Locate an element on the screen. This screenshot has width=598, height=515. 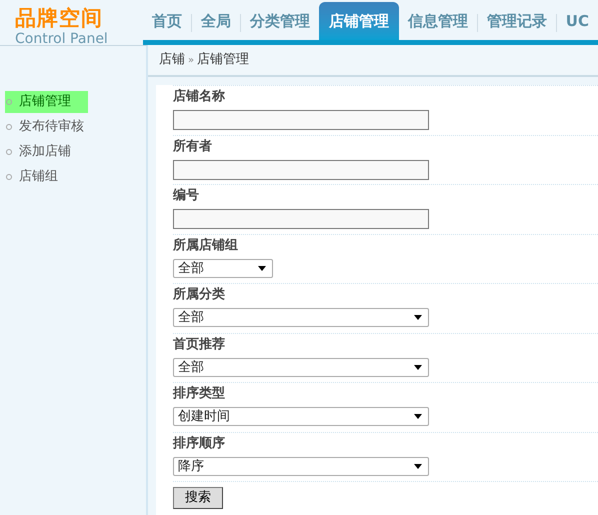
sidebar-item: 店铺管理 is located at coordinates (46, 102).